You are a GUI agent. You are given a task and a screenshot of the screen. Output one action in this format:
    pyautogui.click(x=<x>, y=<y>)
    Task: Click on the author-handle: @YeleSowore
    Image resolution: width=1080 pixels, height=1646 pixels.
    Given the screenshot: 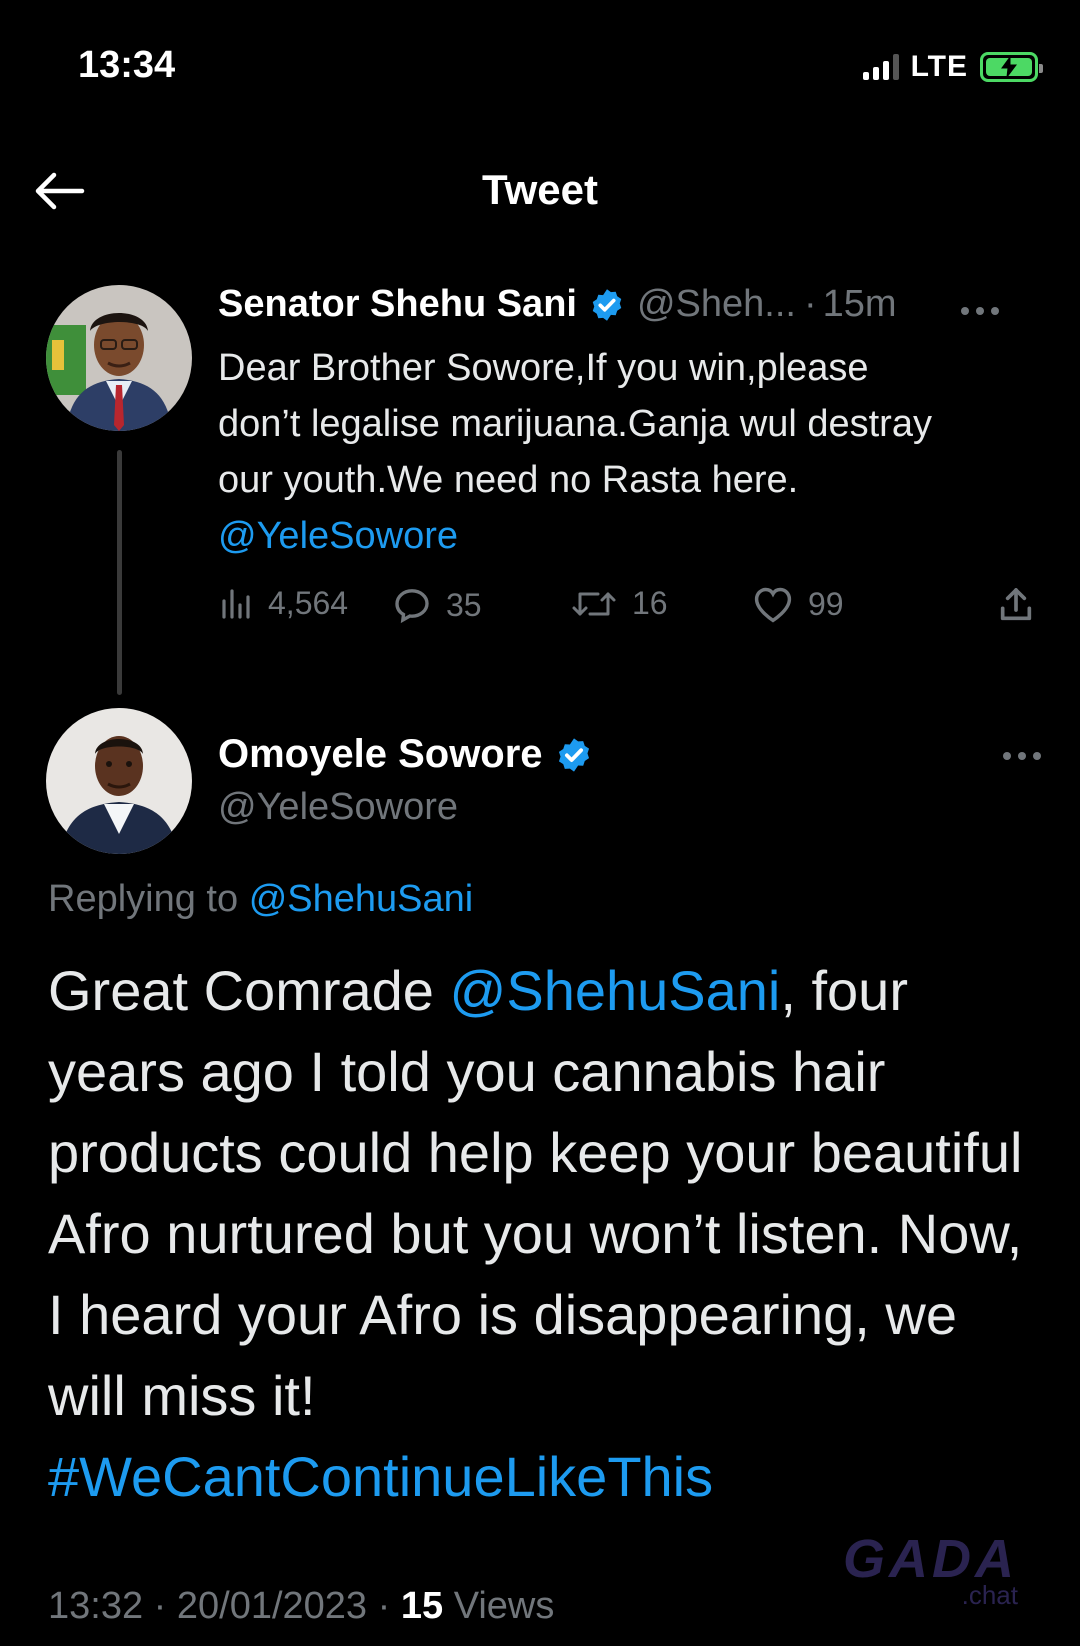 What is the action you would take?
    pyautogui.click(x=338, y=807)
    